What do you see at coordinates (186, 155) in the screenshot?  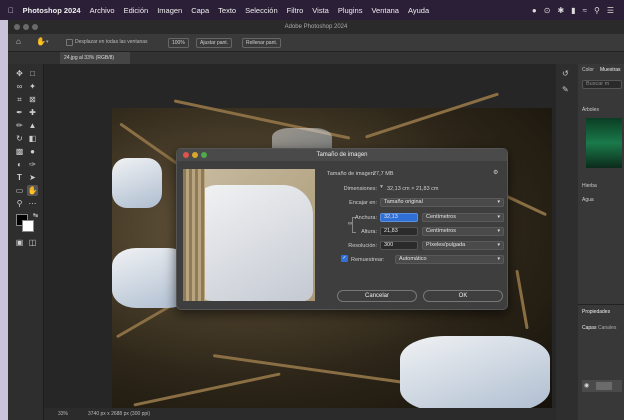 I see `dialog-close-button` at bounding box center [186, 155].